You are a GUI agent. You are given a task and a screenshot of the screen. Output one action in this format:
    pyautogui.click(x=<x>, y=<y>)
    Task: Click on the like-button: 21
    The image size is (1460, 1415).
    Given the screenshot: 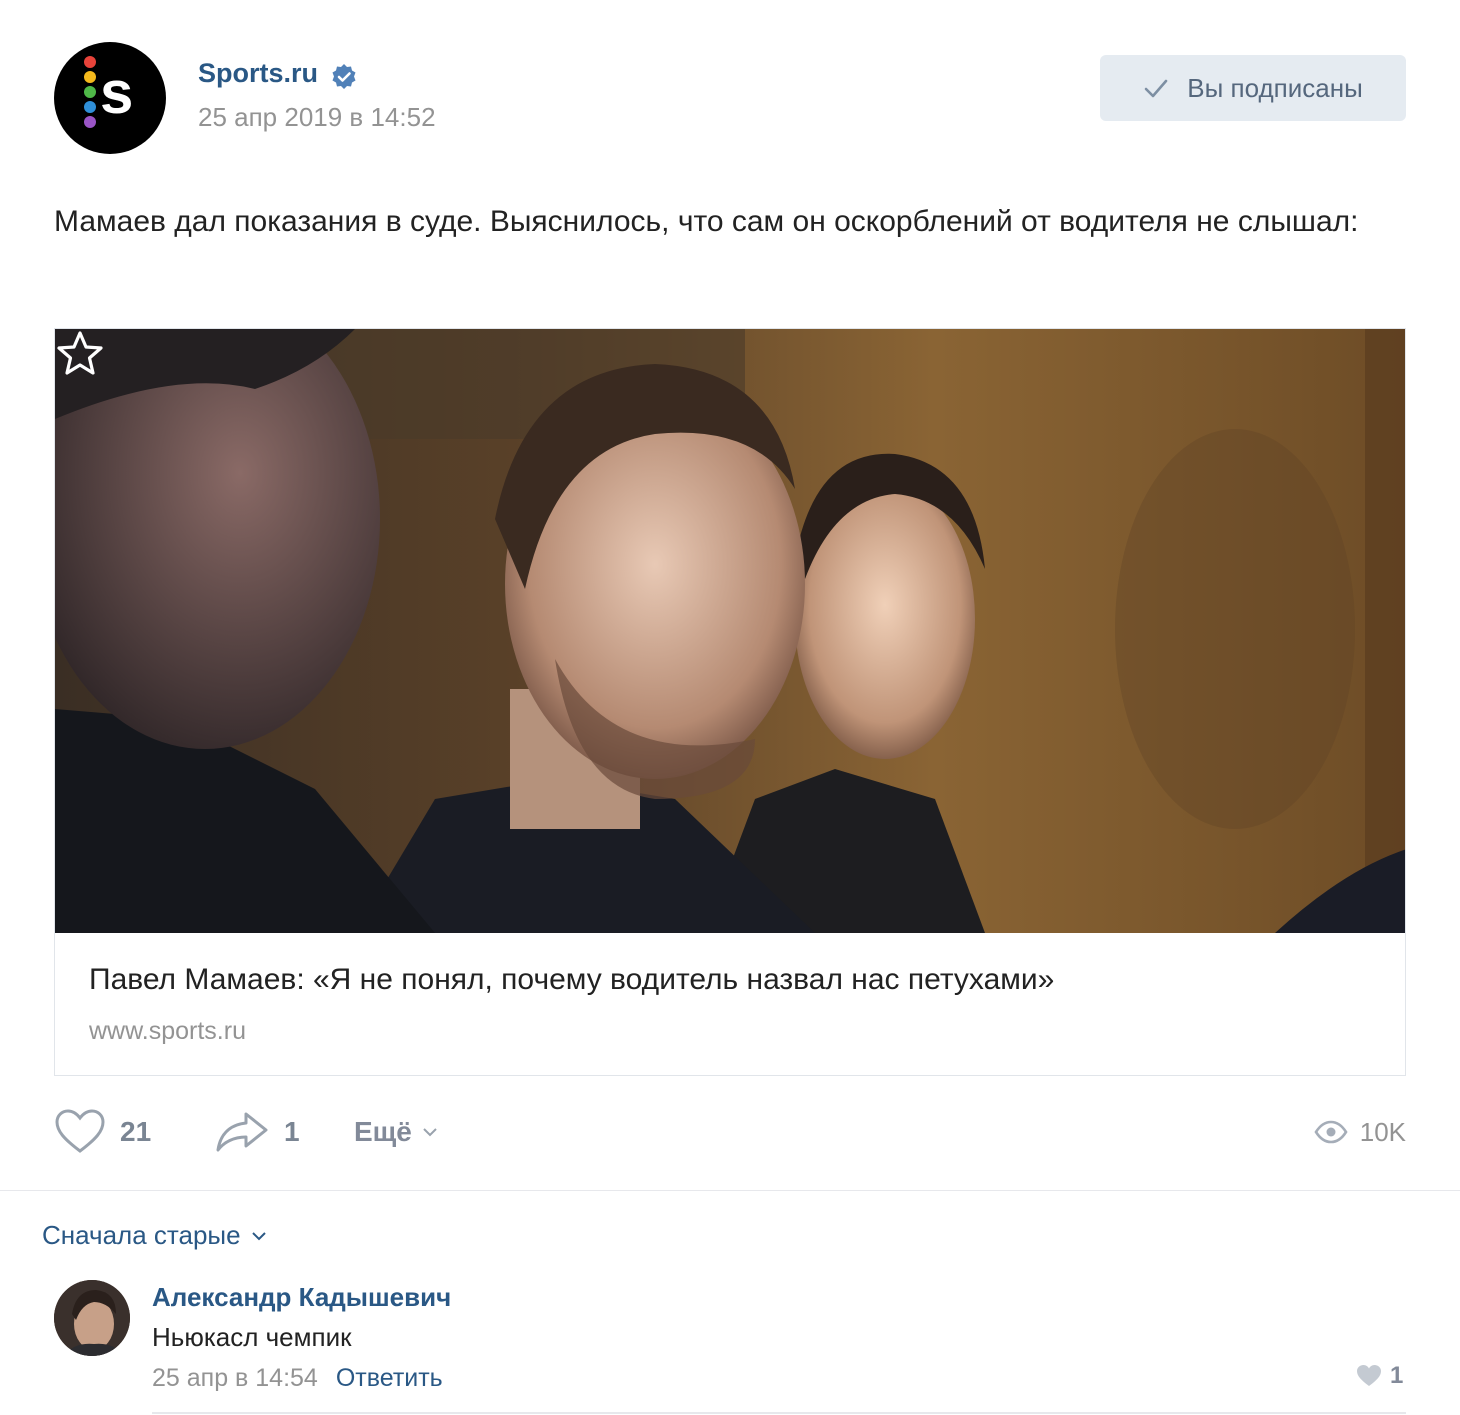 What is the action you would take?
    pyautogui.click(x=102, y=1132)
    